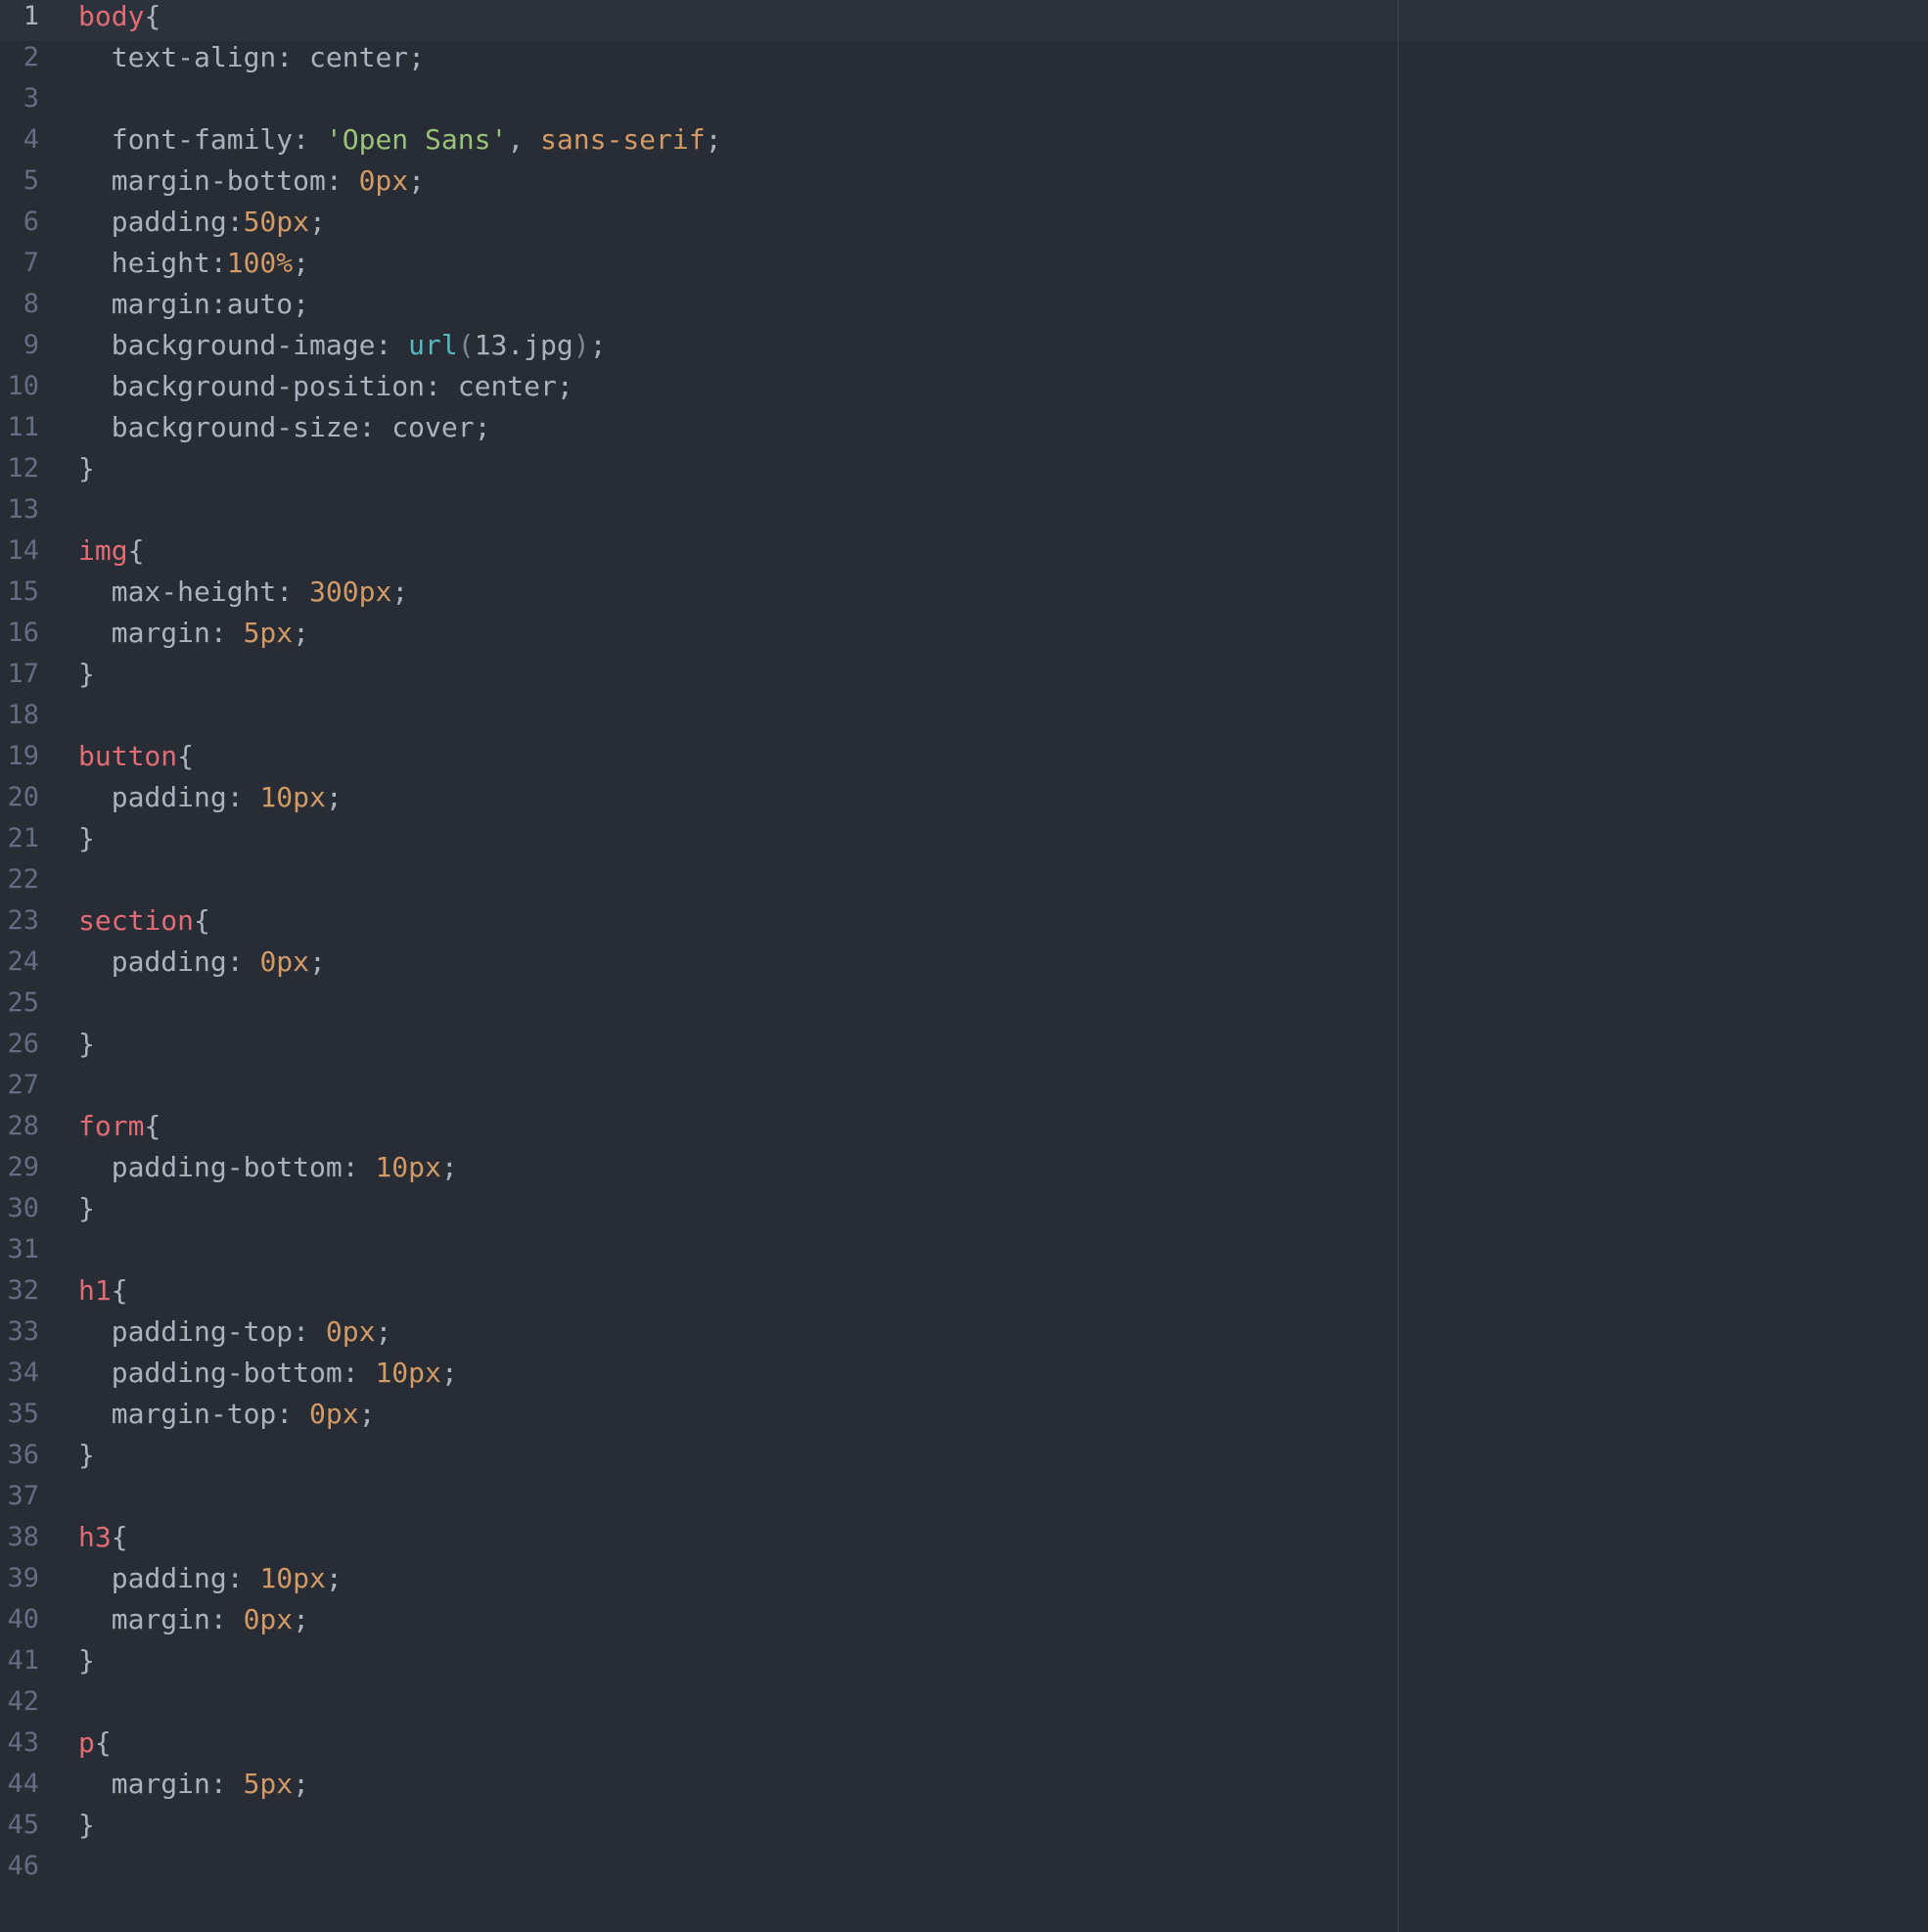 This screenshot has height=1932, width=1928. I want to click on line-number: 17, so click(23, 674).